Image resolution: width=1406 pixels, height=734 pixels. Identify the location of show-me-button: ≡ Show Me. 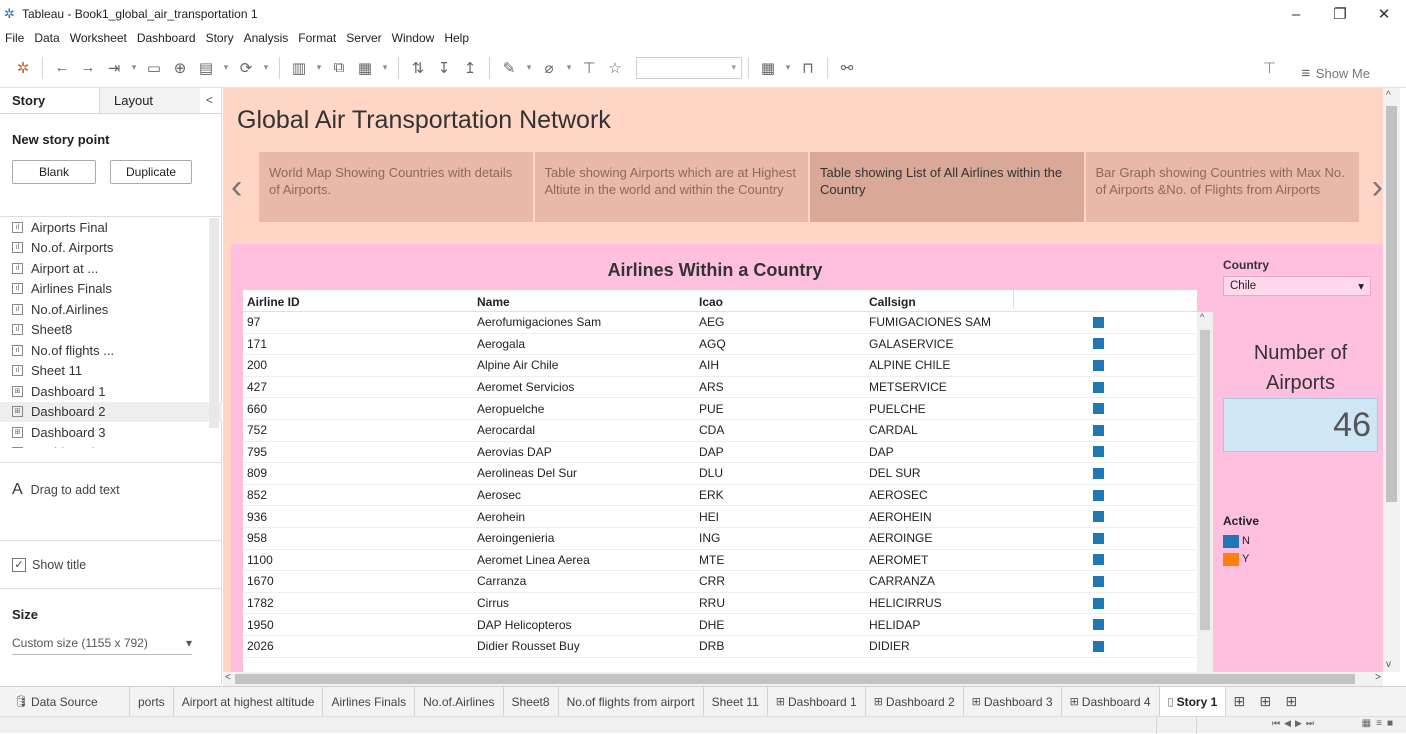
(1333, 73).